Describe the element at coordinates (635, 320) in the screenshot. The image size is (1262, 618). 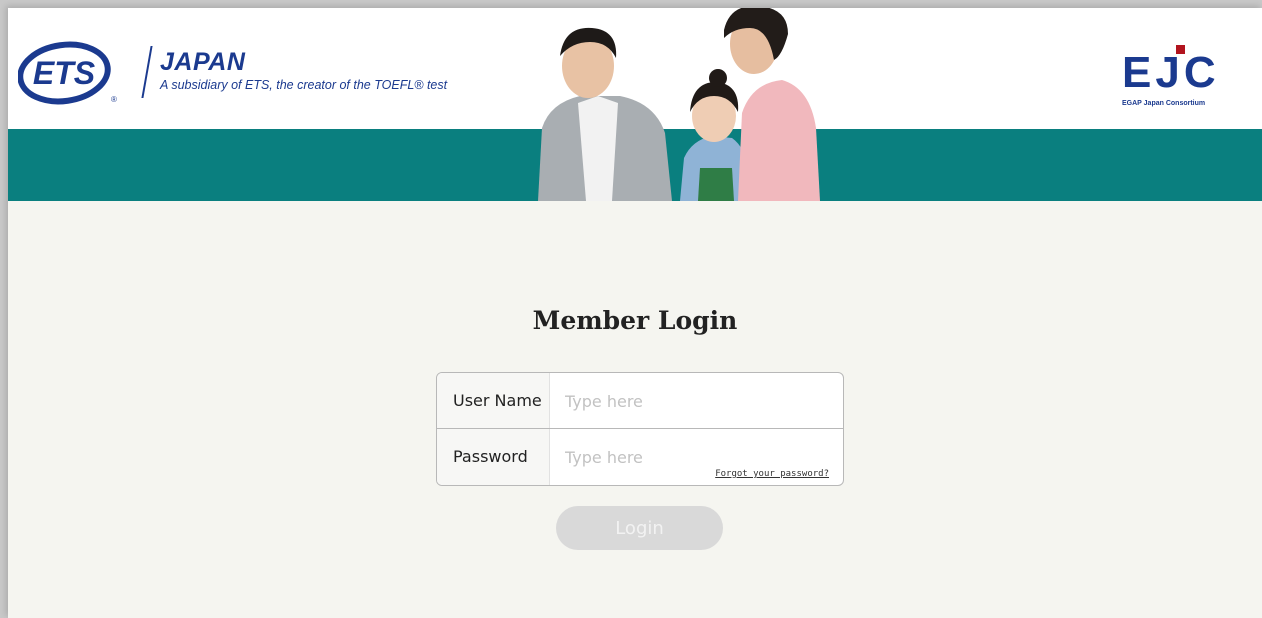
I see `page-title: Member Login` at that location.